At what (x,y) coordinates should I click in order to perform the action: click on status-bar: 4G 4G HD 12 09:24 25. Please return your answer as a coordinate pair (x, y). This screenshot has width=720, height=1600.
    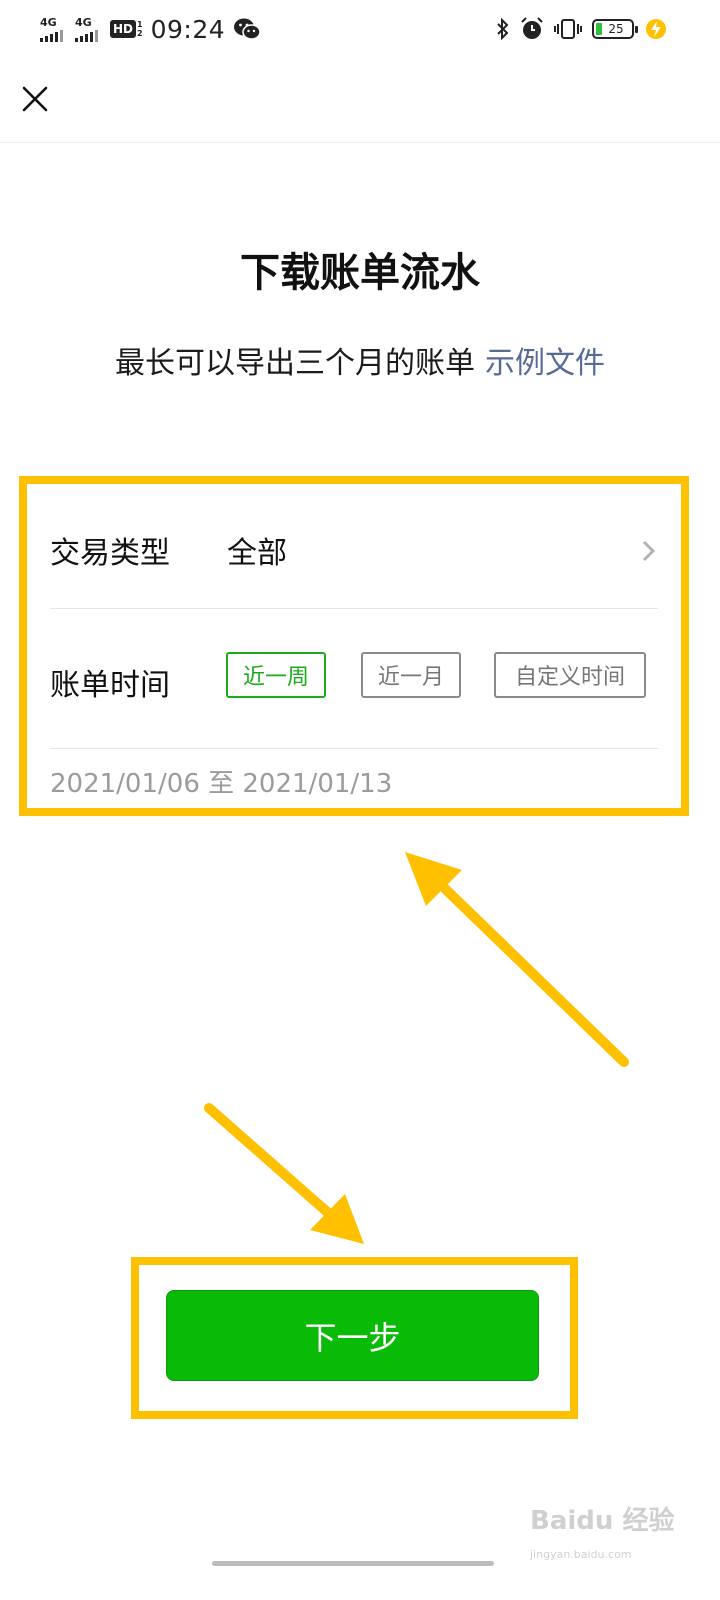
    Looking at the image, I should click on (360, 29).